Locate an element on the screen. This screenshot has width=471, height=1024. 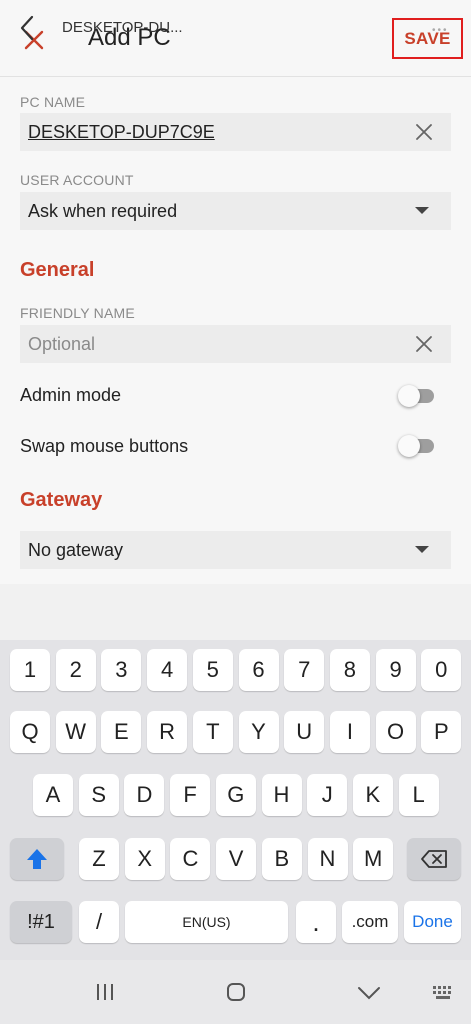
number-key-4: 4 is located at coordinates (167, 670).